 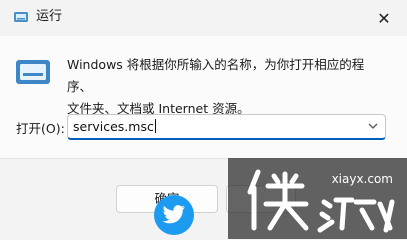 What do you see at coordinates (21, 17) in the screenshot?
I see `run-app-icon` at bounding box center [21, 17].